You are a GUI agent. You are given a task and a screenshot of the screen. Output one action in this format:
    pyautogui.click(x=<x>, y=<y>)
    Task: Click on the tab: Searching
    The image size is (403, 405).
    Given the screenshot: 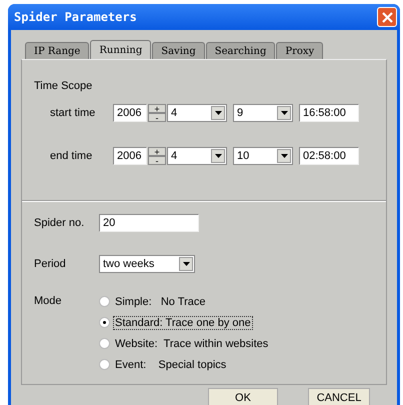 What is the action you would take?
    pyautogui.click(x=241, y=50)
    